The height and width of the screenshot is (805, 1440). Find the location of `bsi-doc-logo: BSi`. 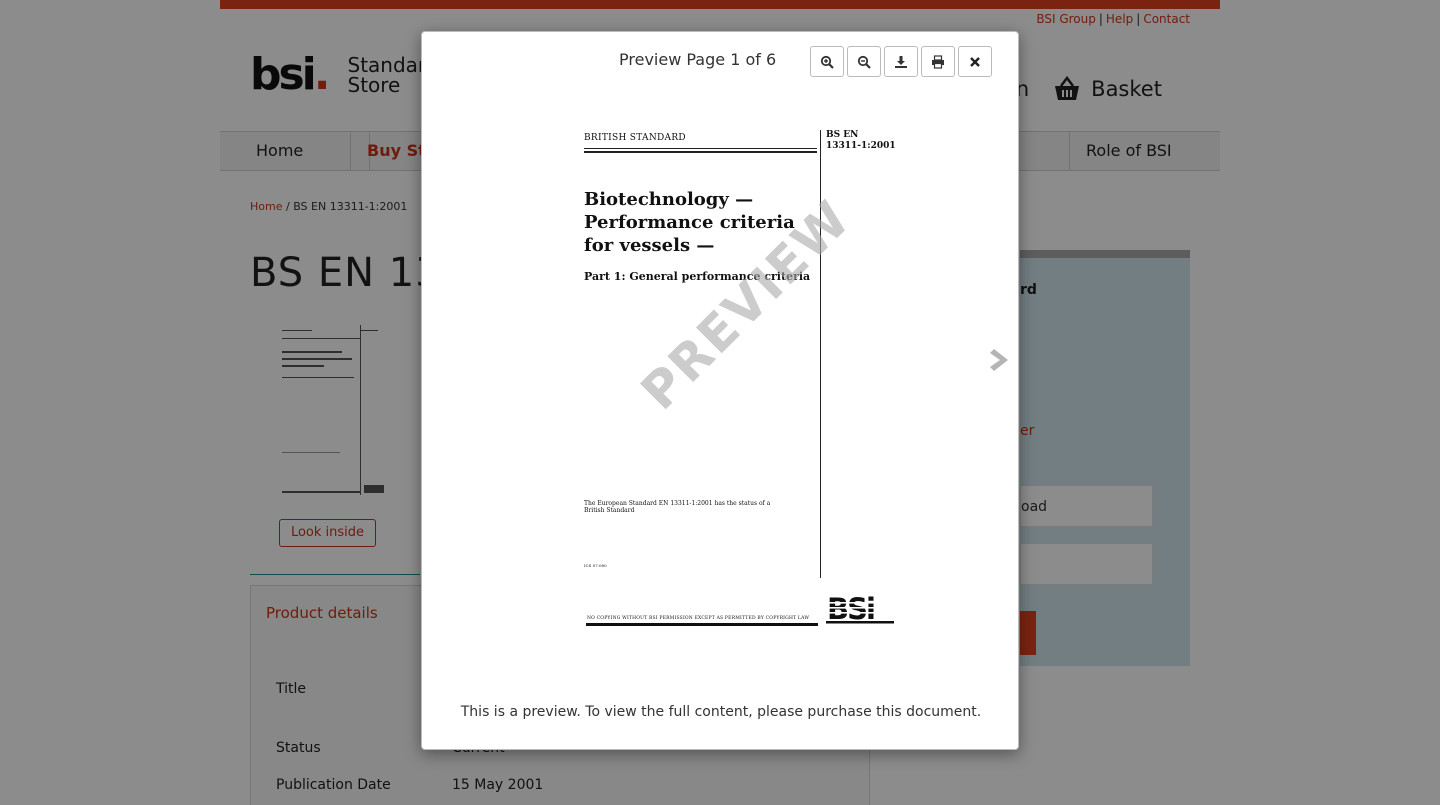

bsi-doc-logo: BSi is located at coordinates (860, 609).